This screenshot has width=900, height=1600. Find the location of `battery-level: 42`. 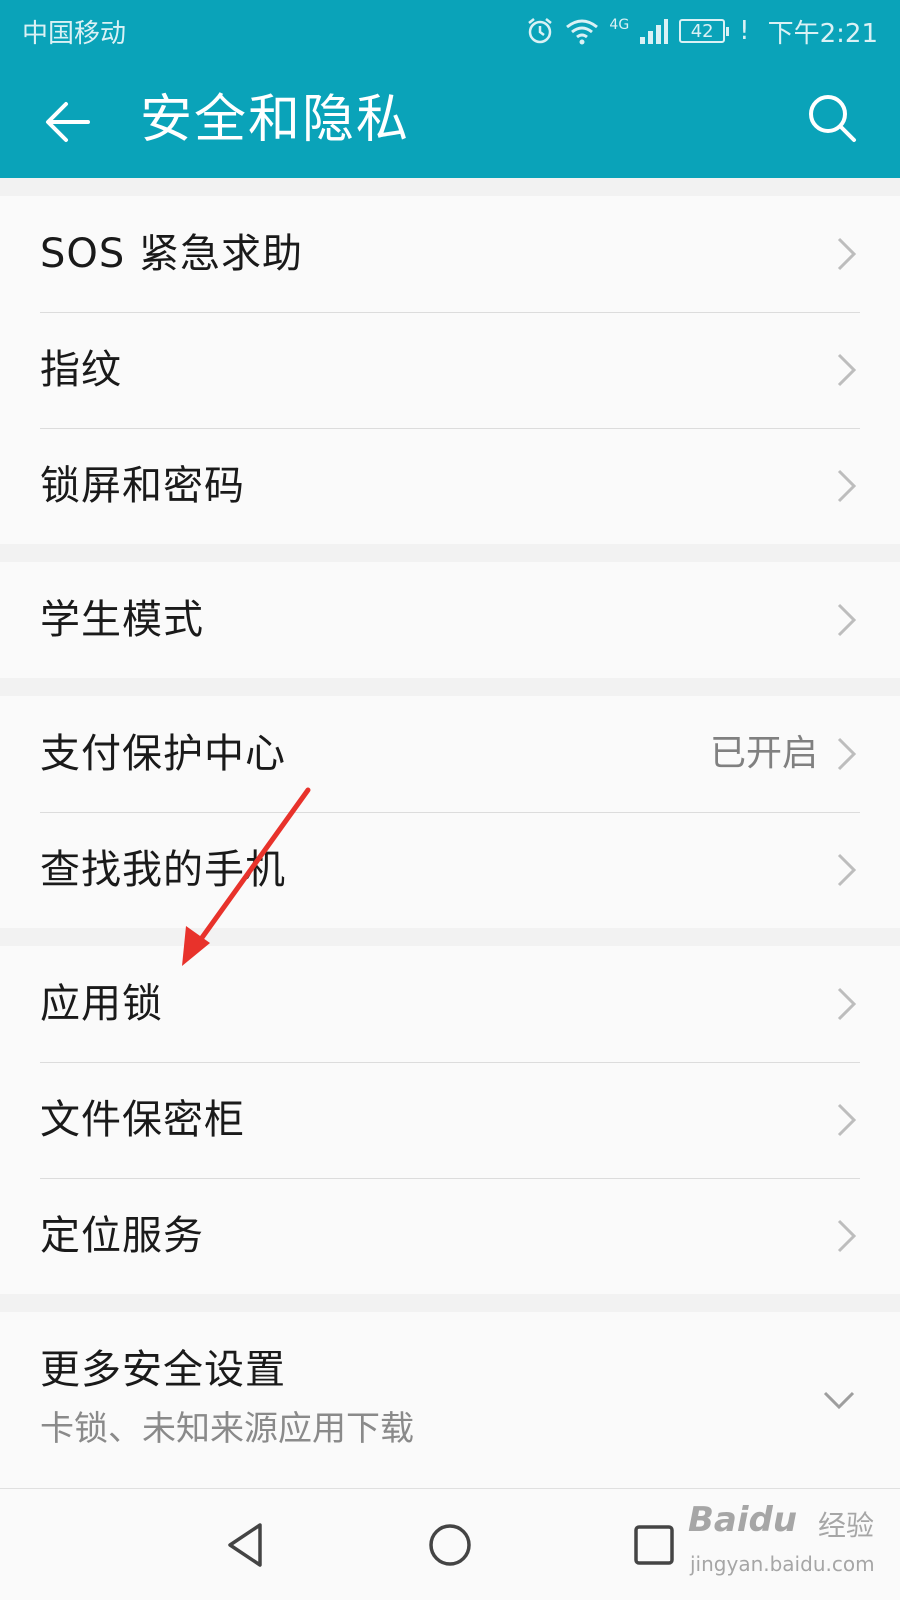

battery-level: 42 is located at coordinates (702, 31).